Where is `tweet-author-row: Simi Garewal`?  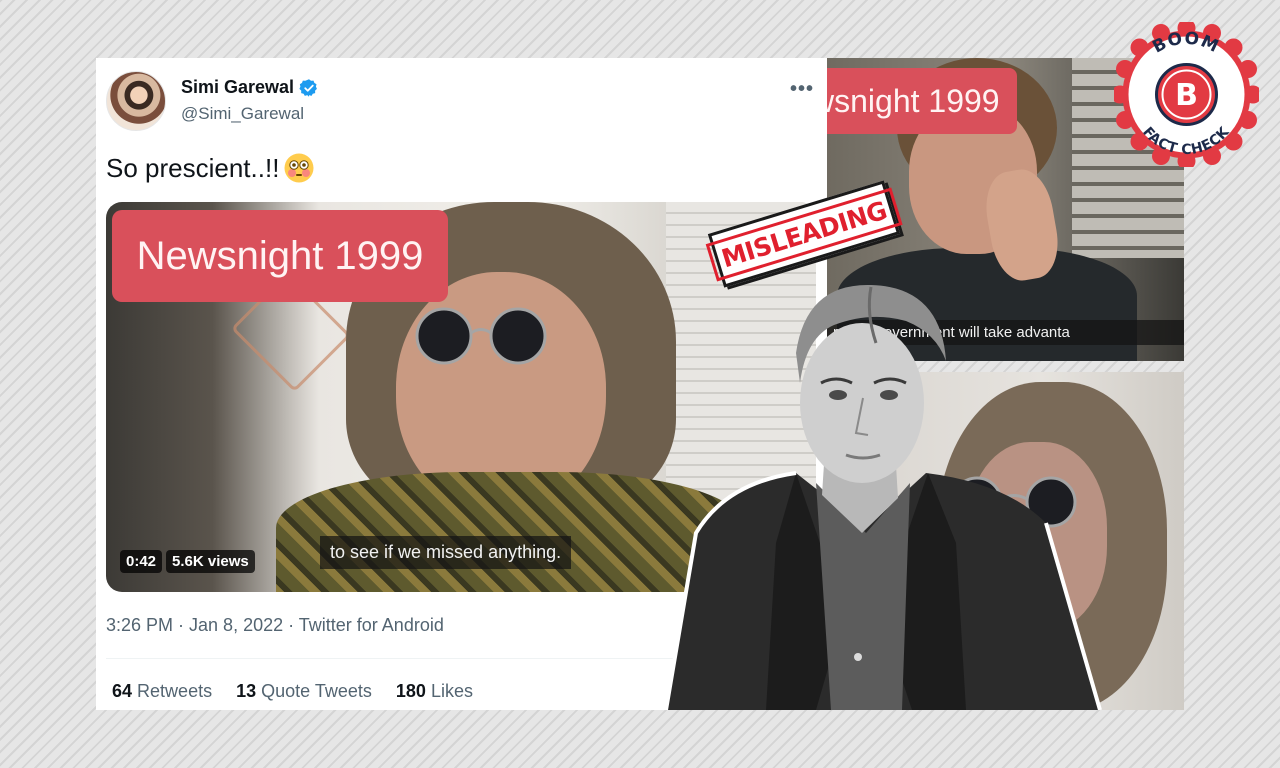 tweet-author-row: Simi Garewal is located at coordinates (250, 87).